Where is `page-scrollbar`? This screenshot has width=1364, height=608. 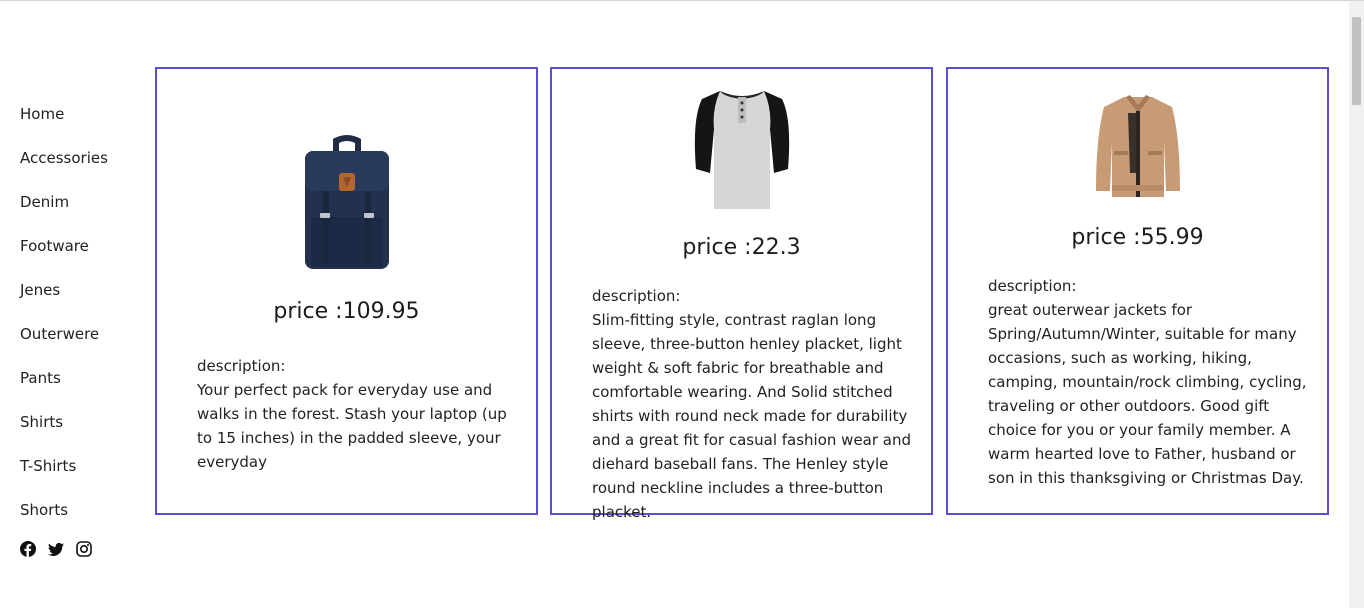 page-scrollbar is located at coordinates (1356, 304).